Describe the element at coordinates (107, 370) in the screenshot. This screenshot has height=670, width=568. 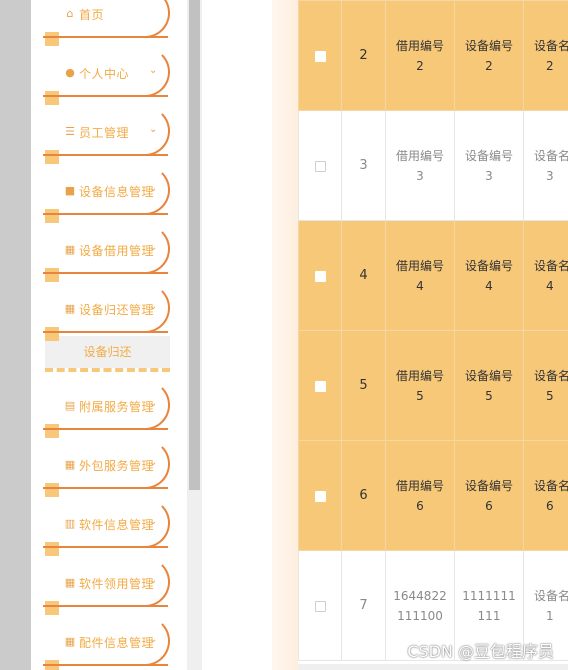
I see `submenu-divider` at that location.